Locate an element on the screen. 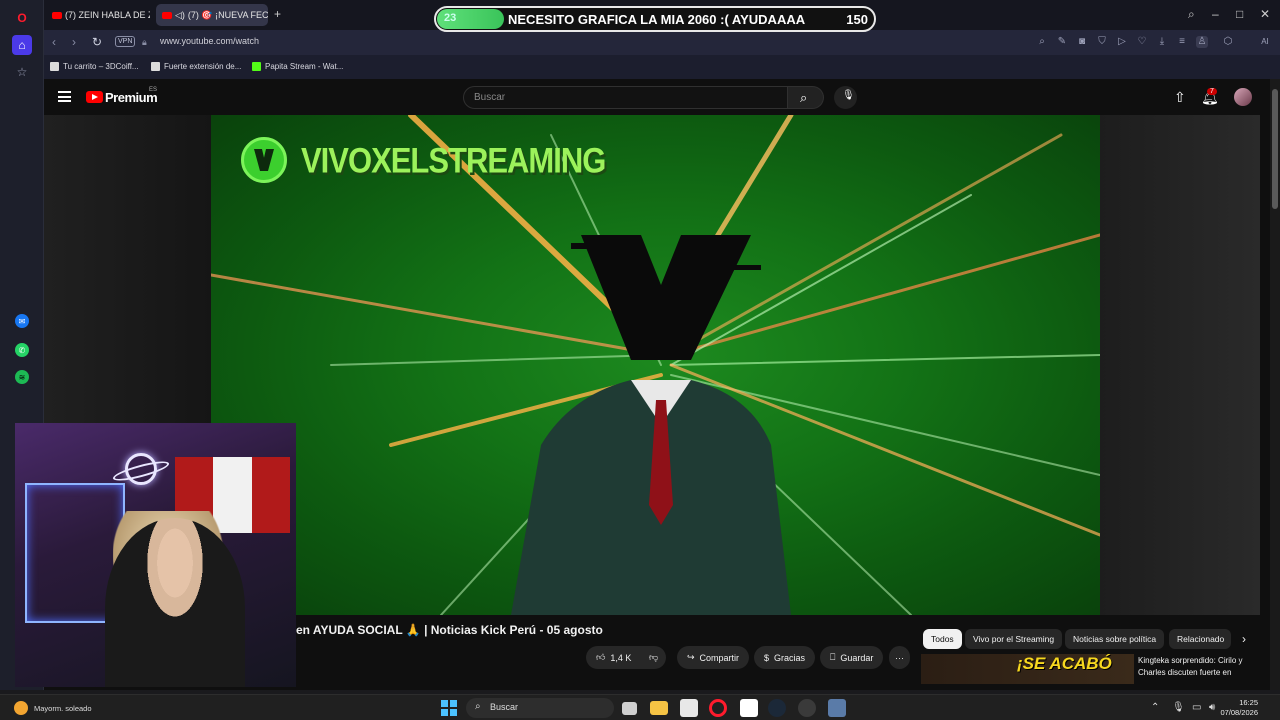 The width and height of the screenshot is (1280, 720). streamer is located at coordinates (175, 602).